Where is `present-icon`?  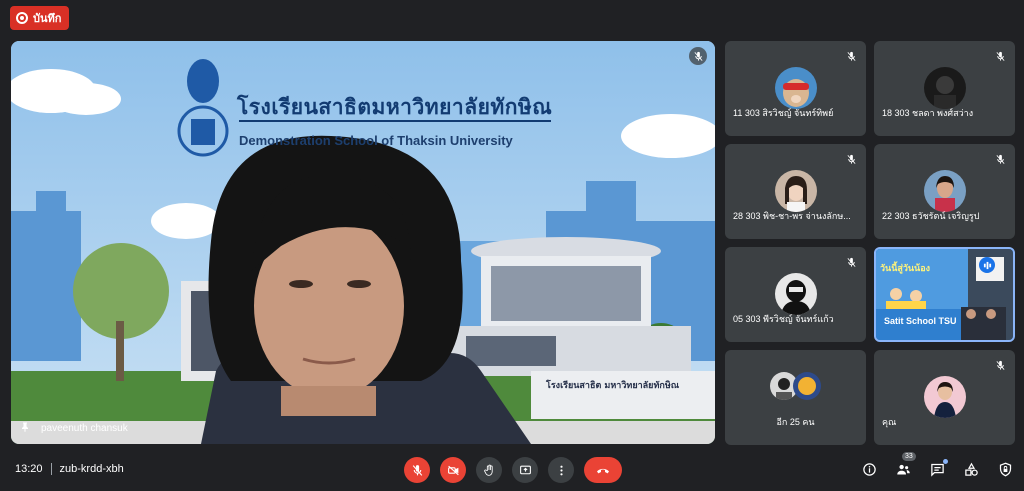
present-icon is located at coordinates (525, 469).